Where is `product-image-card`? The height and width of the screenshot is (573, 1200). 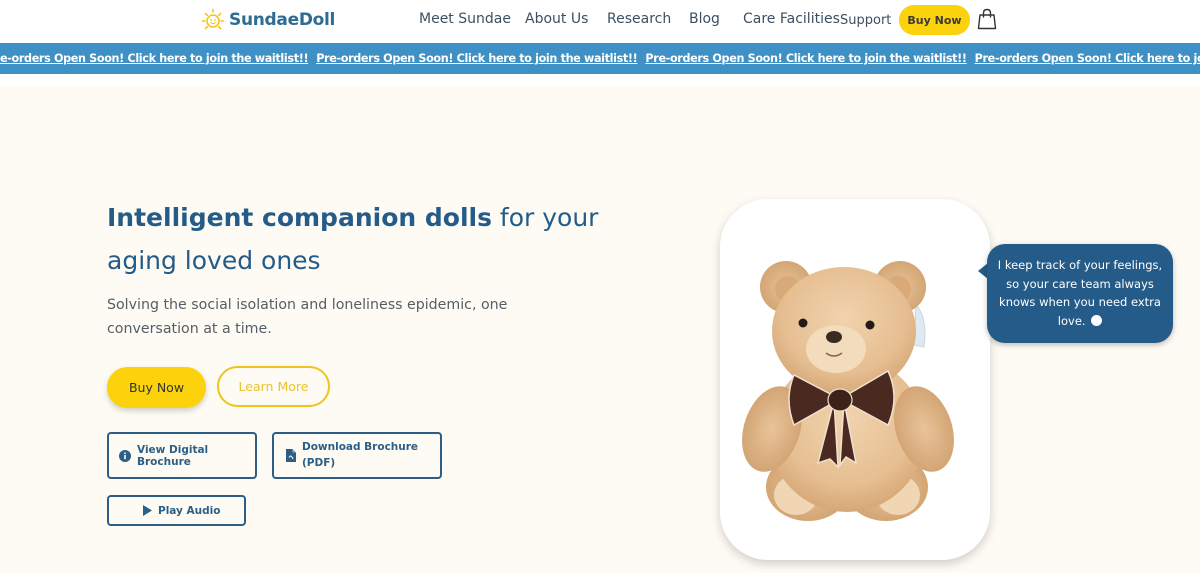
product-image-card is located at coordinates (855, 379).